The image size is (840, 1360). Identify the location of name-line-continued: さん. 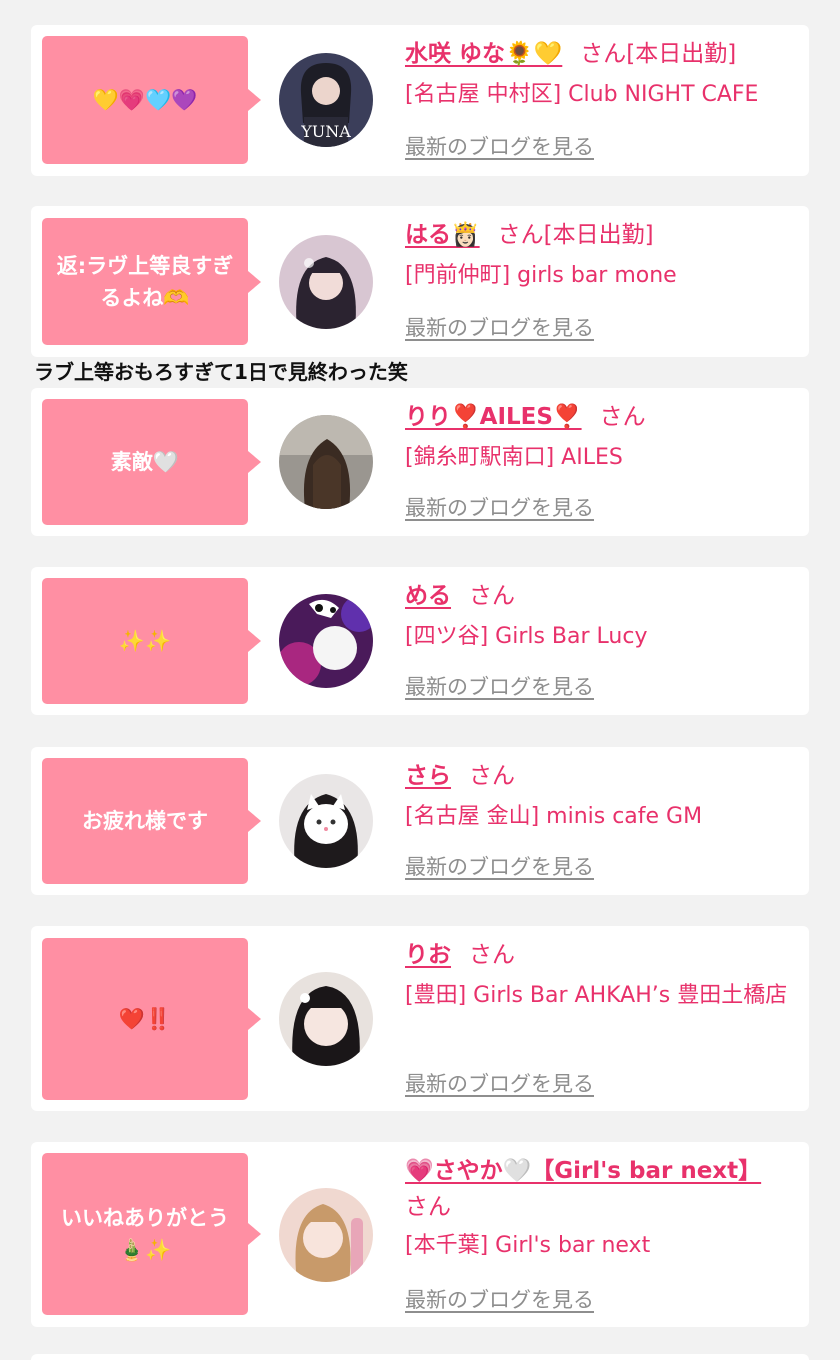
(600, 1207).